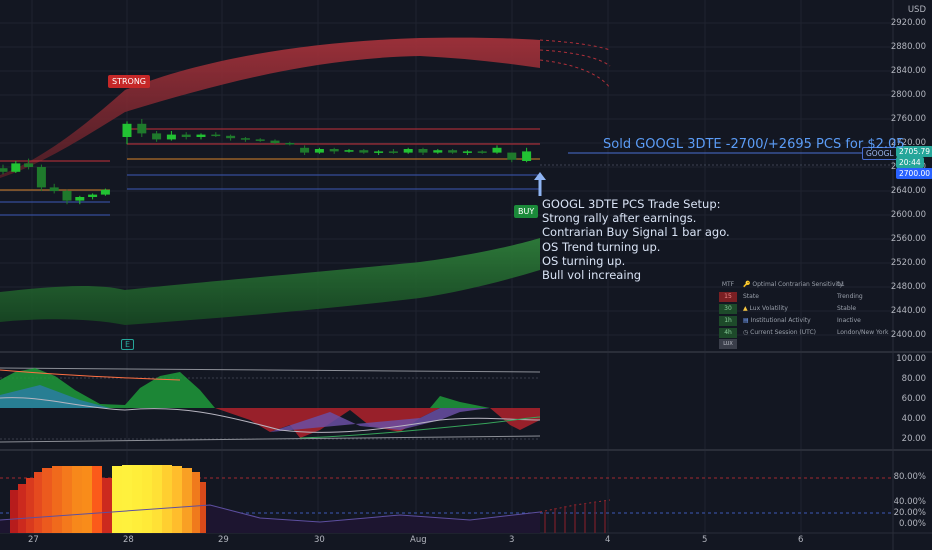  I want to click on price-tick-label: 2480.00, so click(908, 287).